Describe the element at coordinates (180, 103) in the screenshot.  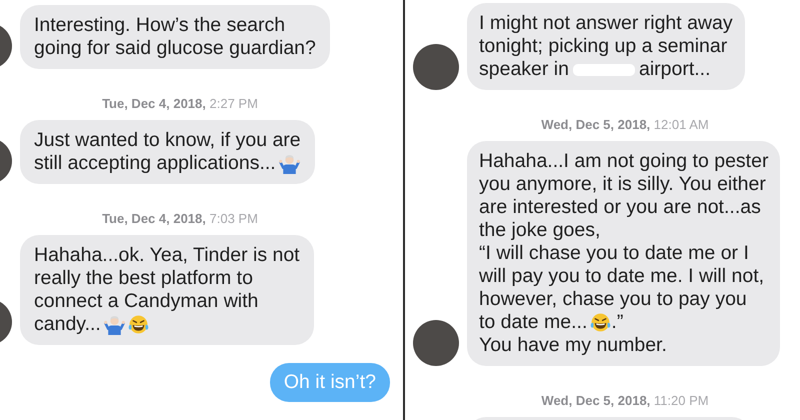
I see `timestamp: Tue, Dec 4, 2018, 2:27 PM` at that location.